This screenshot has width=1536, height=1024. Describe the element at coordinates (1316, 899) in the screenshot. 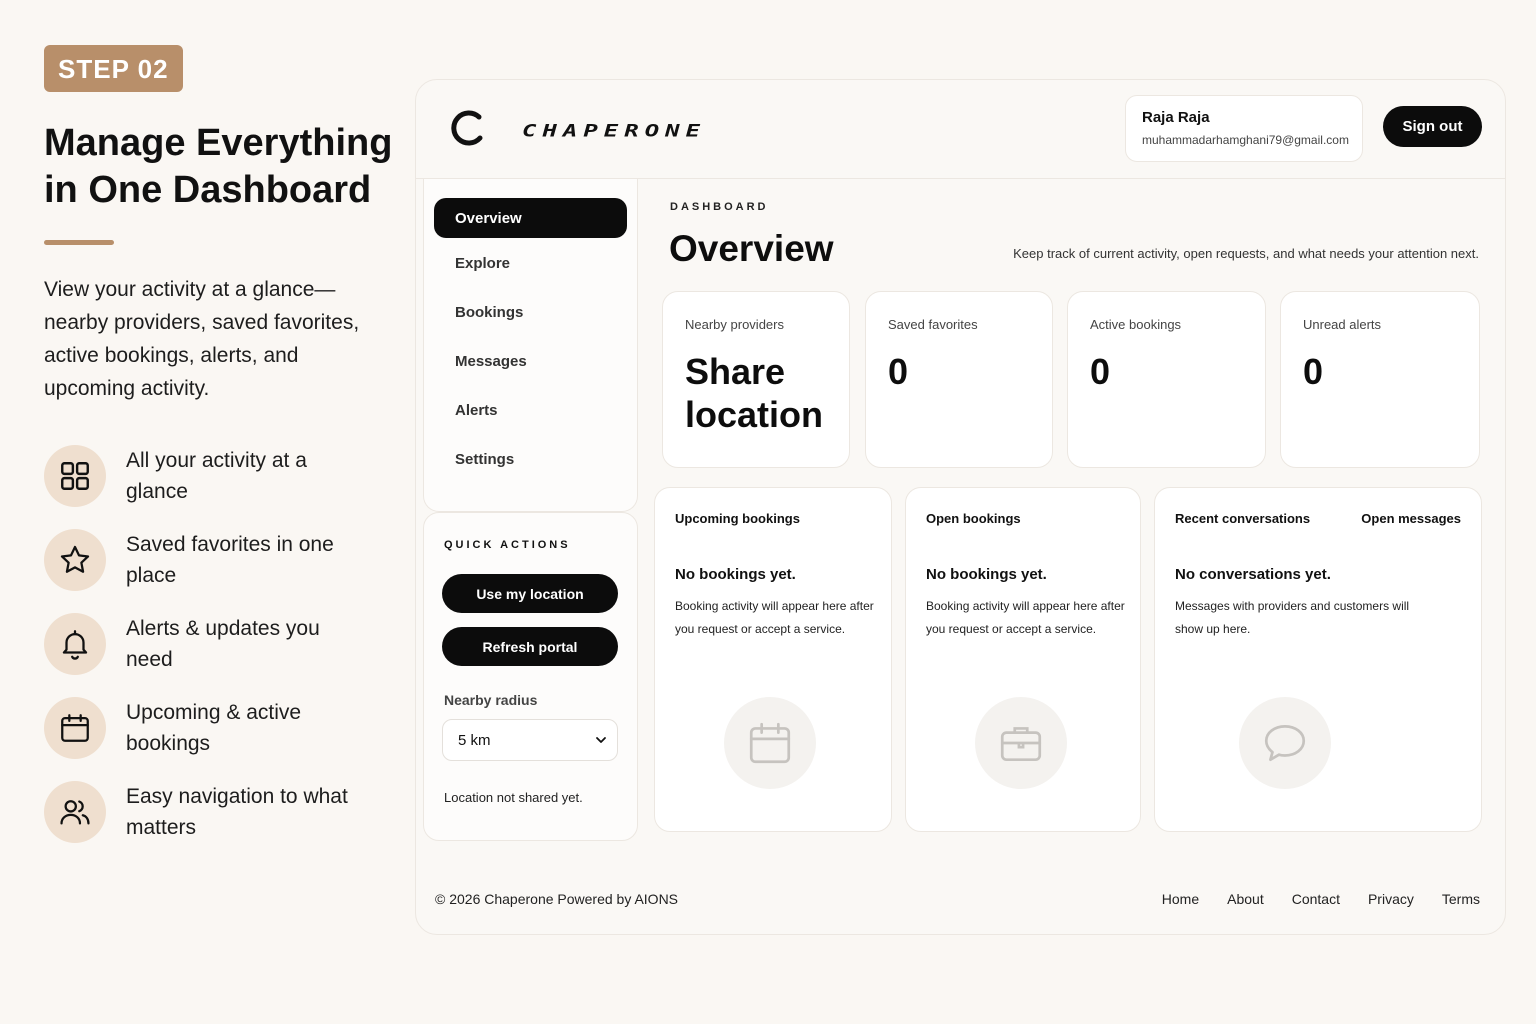

I see `footer-link-contact: Contact` at that location.